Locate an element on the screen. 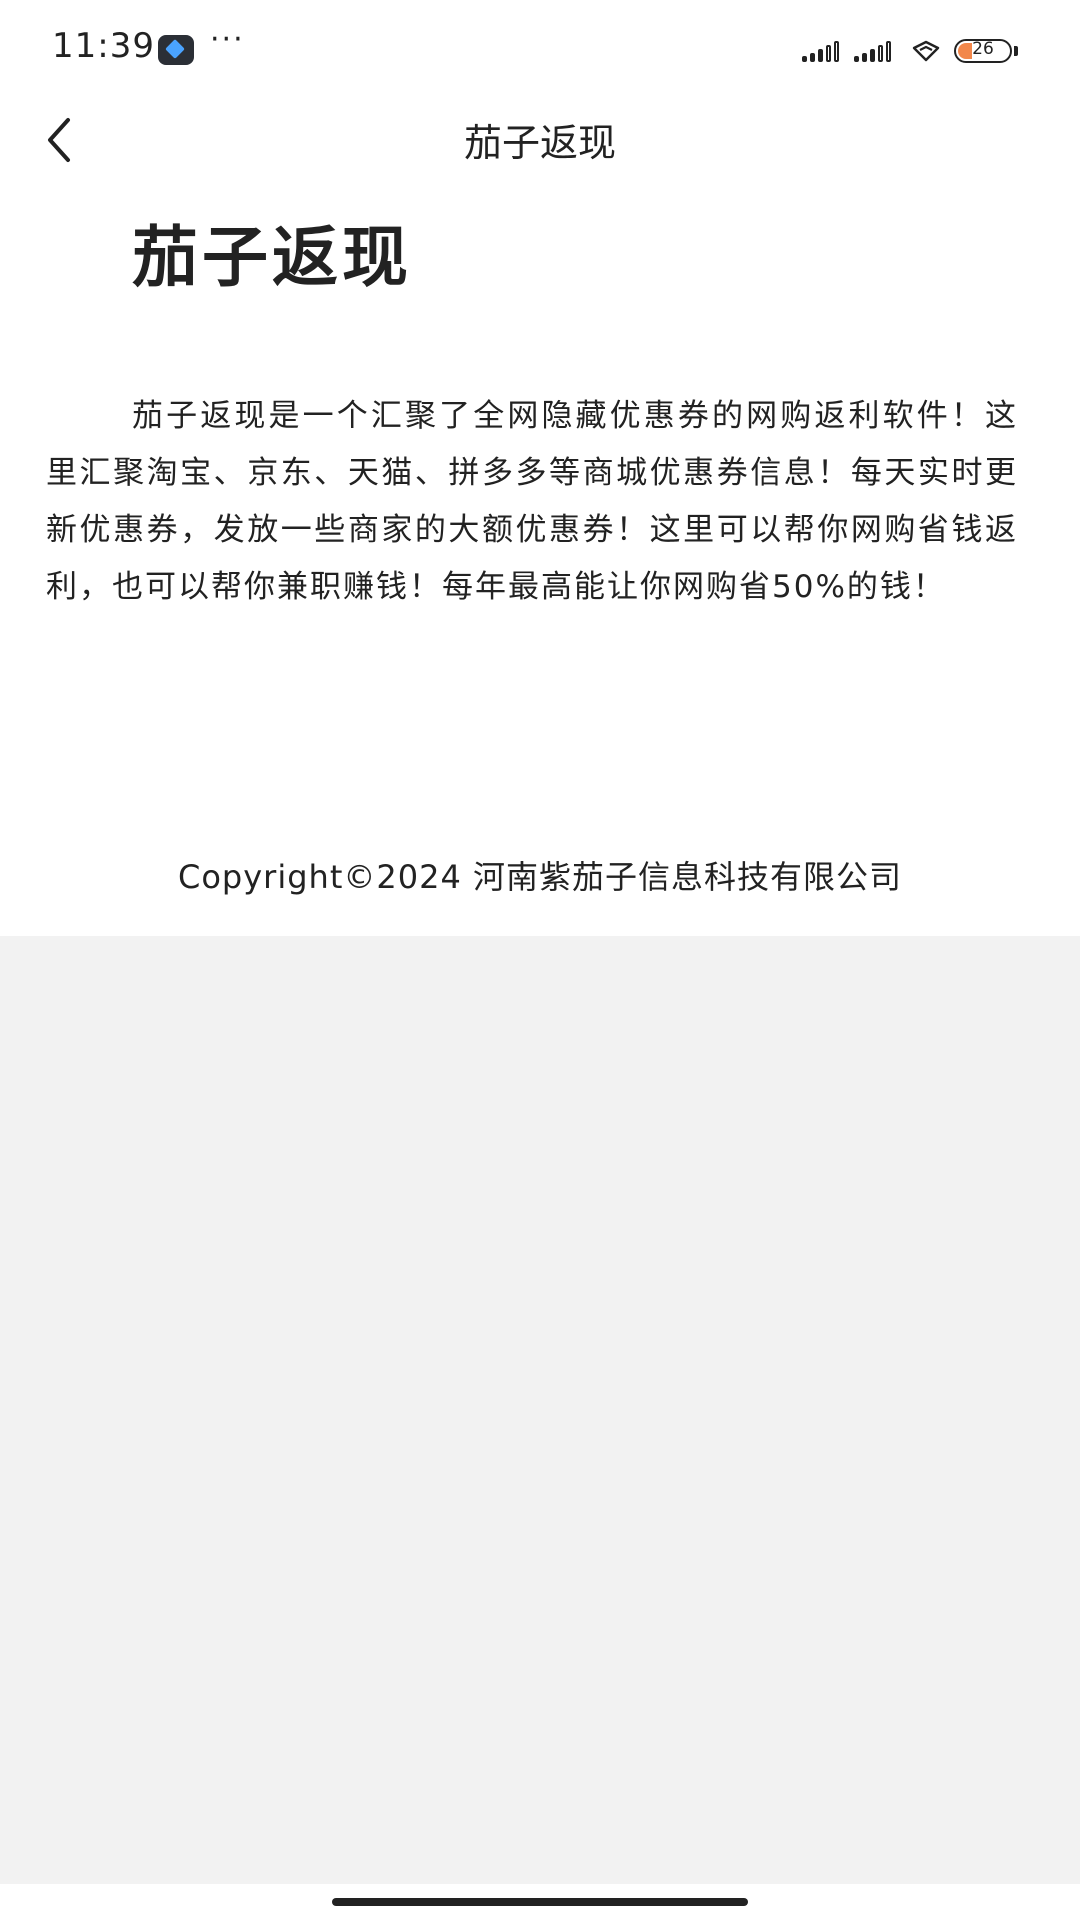 Image resolution: width=1080 pixels, height=1920 pixels. wifi-icon is located at coordinates (926, 51).